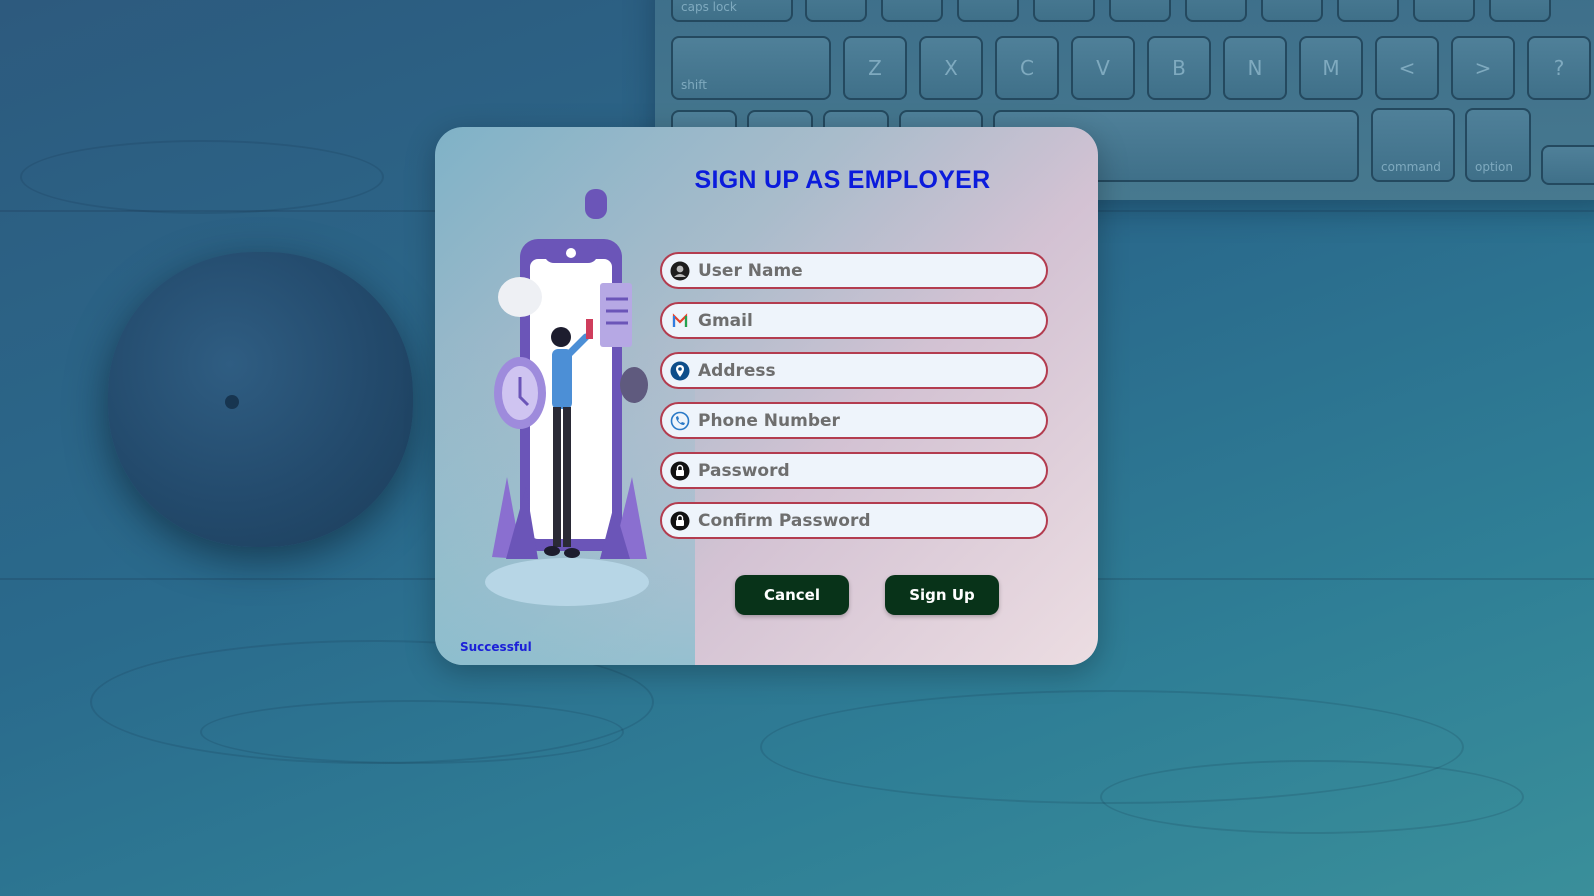 The width and height of the screenshot is (1594, 896). Describe the element at coordinates (1179, 68) in the screenshot. I see `keyboard-key: B` at that location.